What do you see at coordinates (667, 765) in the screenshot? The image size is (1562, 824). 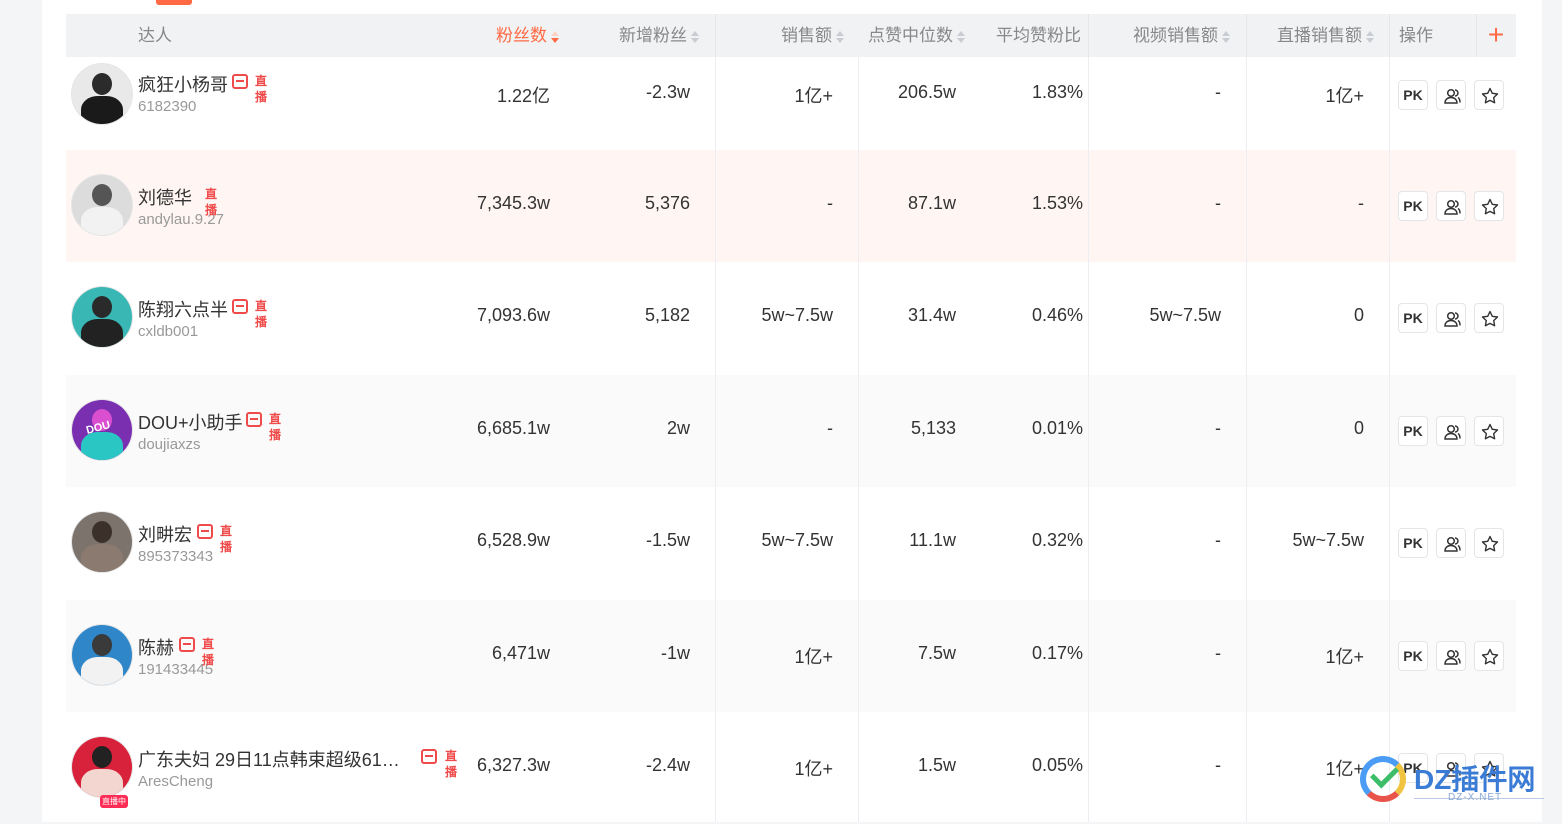 I see `cell-new-followers: -2.4w` at bounding box center [667, 765].